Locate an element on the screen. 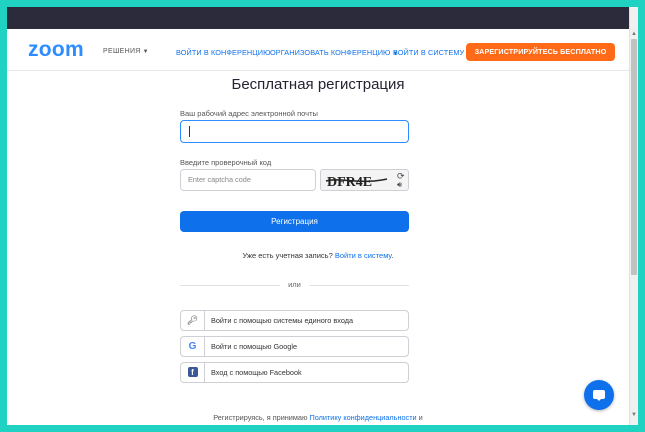 The width and height of the screenshot is (645, 432). captcha-input: Enter captcha code is located at coordinates (248, 180).